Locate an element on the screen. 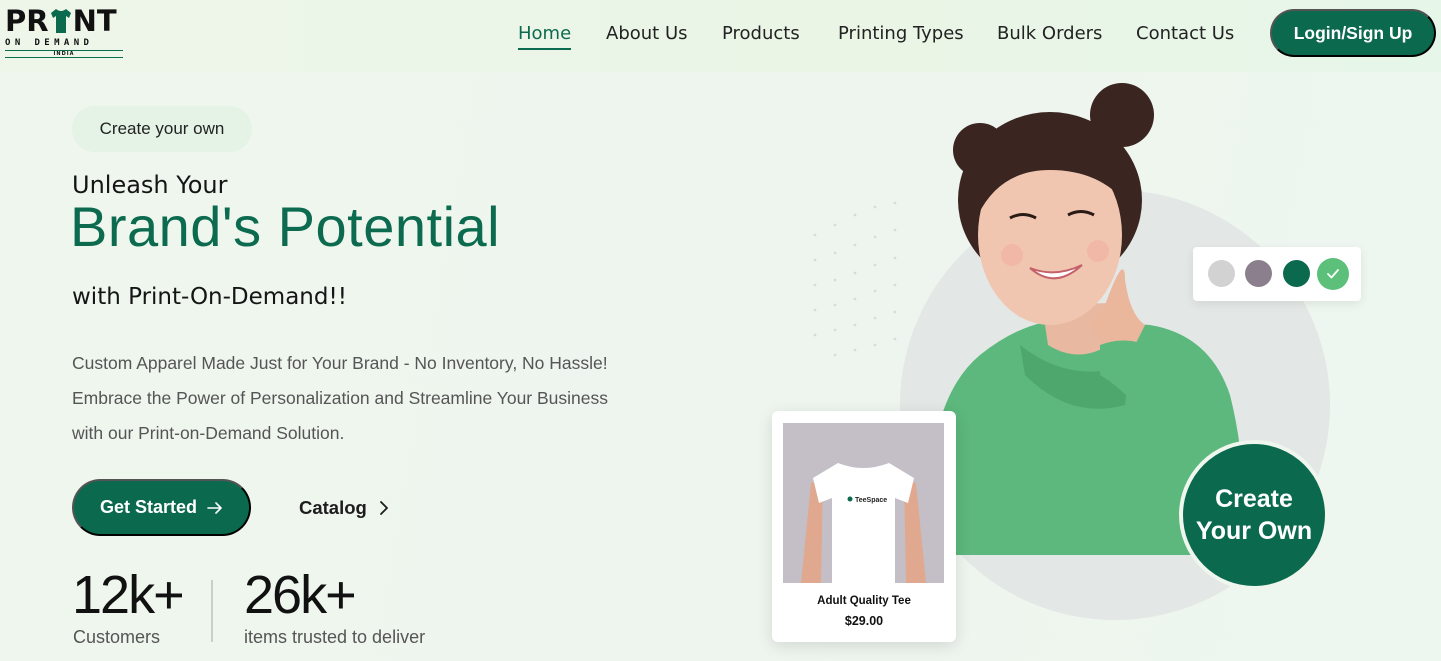  login-signup-button: Login/Sign Up is located at coordinates (1353, 33).